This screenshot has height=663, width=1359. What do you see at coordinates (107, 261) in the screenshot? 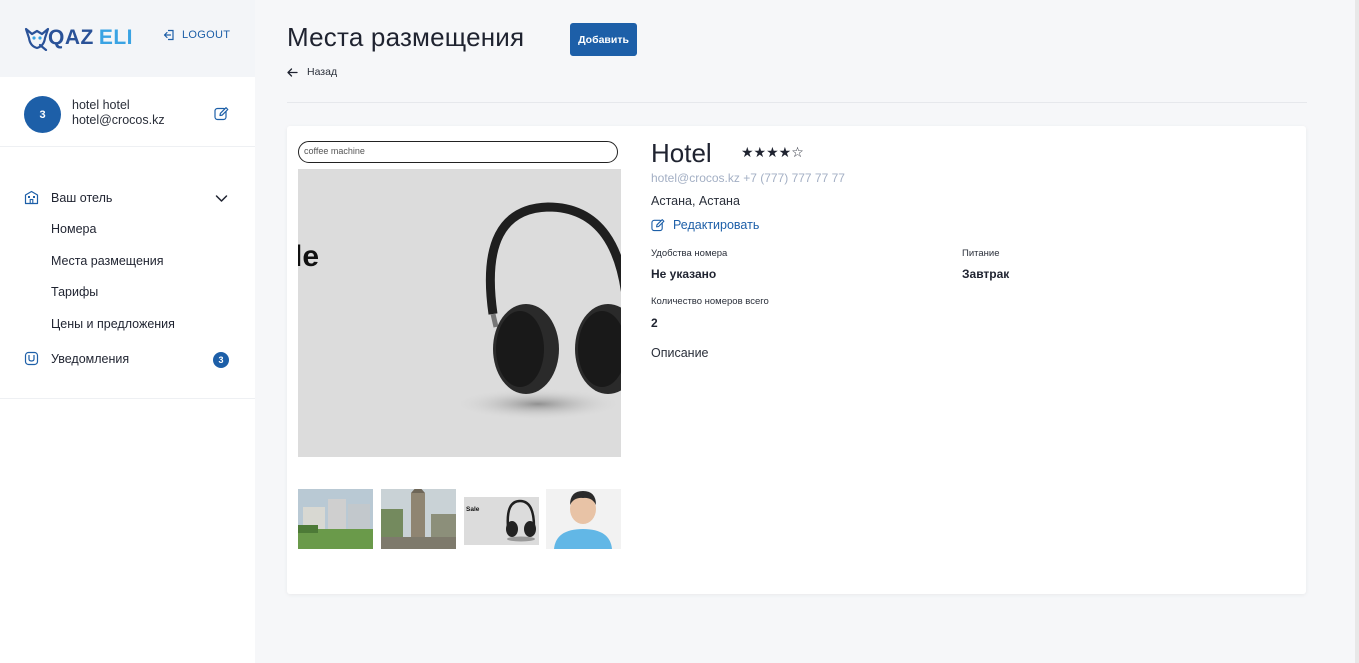
I see `sidebar-item-accommodations: Места размещения` at bounding box center [107, 261].